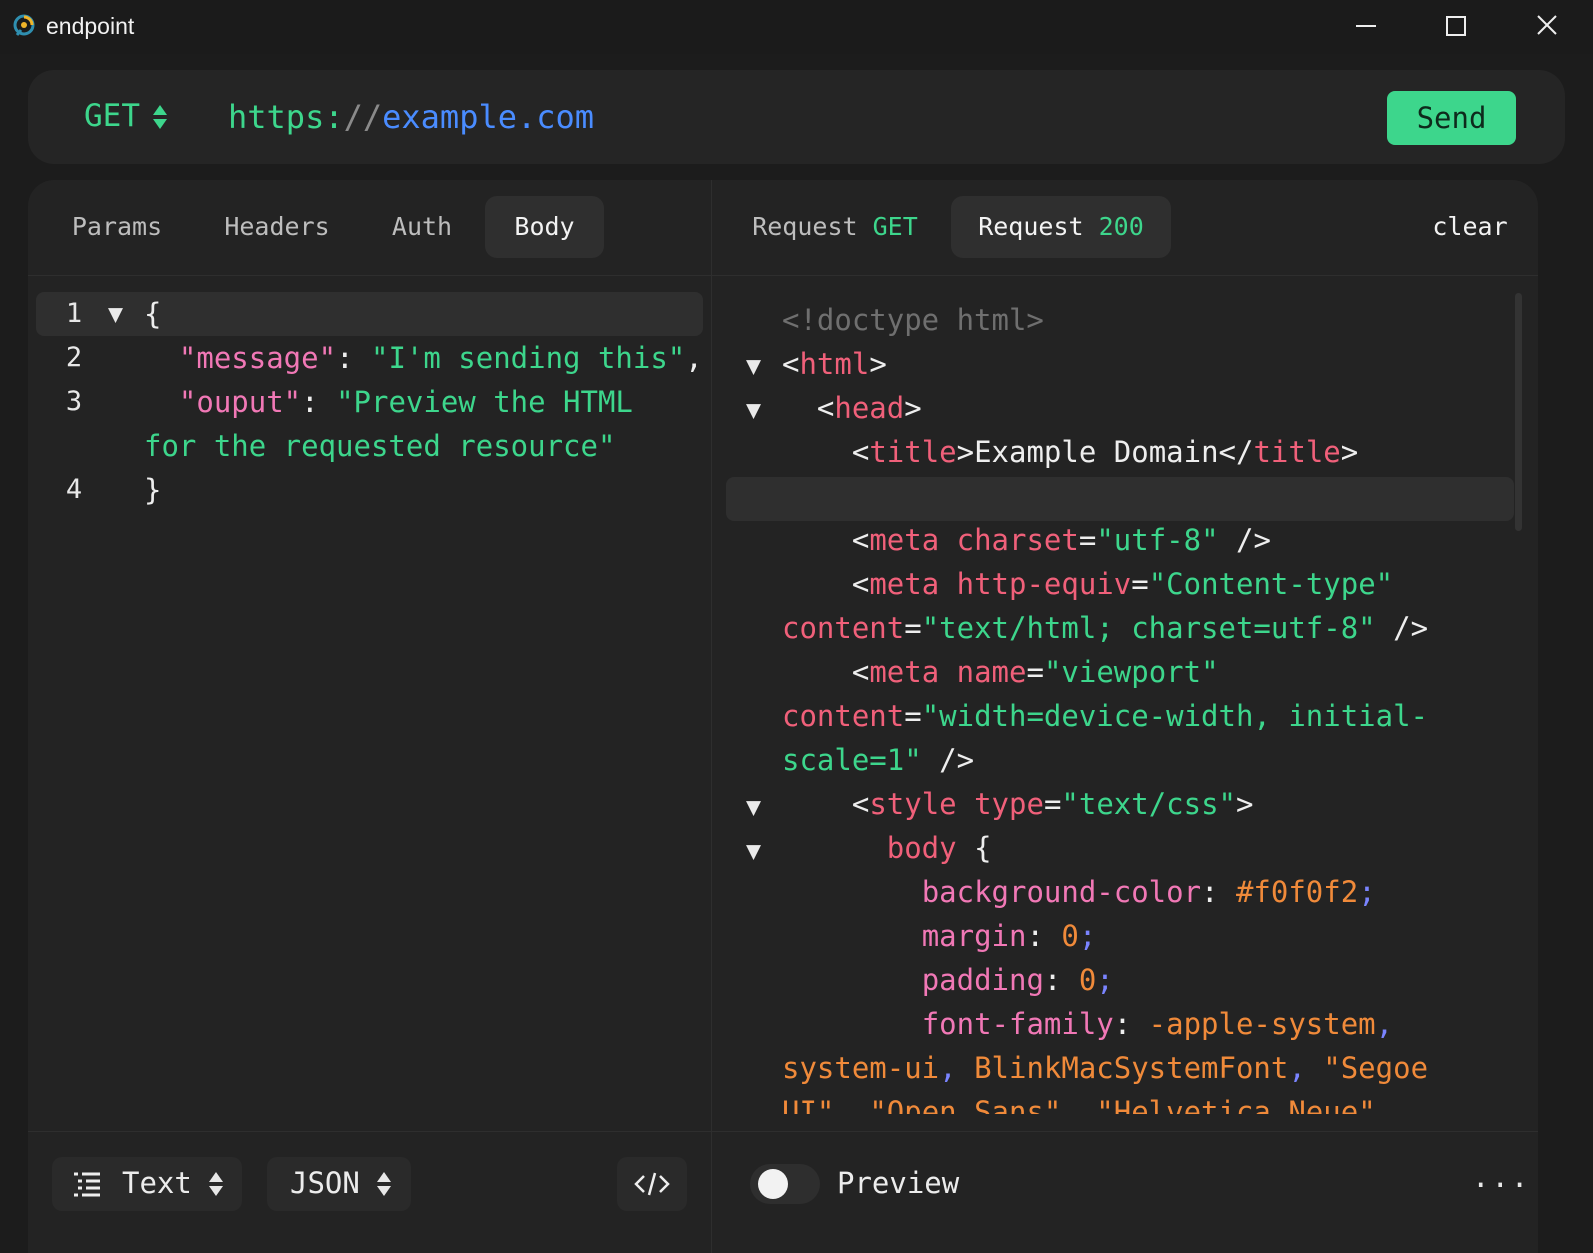 This screenshot has height=1253, width=1593. I want to click on tabs-divider, so click(783, 275).